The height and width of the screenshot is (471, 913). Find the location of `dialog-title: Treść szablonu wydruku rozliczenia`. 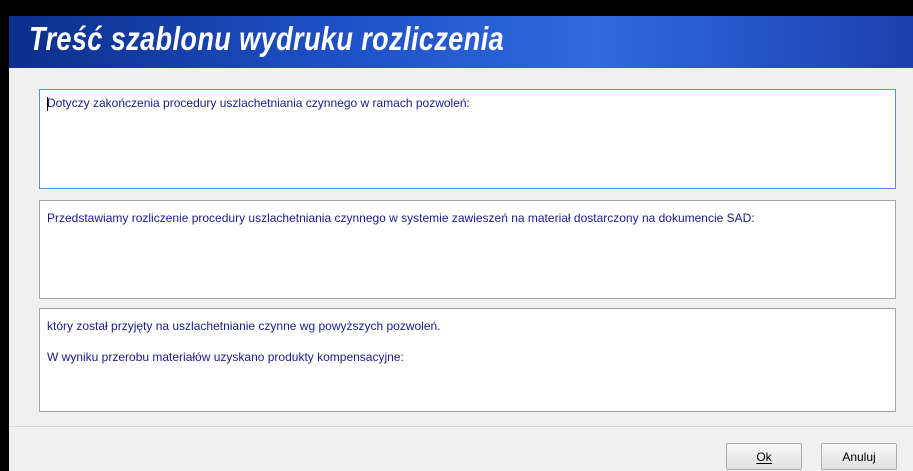

dialog-title: Treść szablonu wydruku rozliczenia is located at coordinates (267, 38).